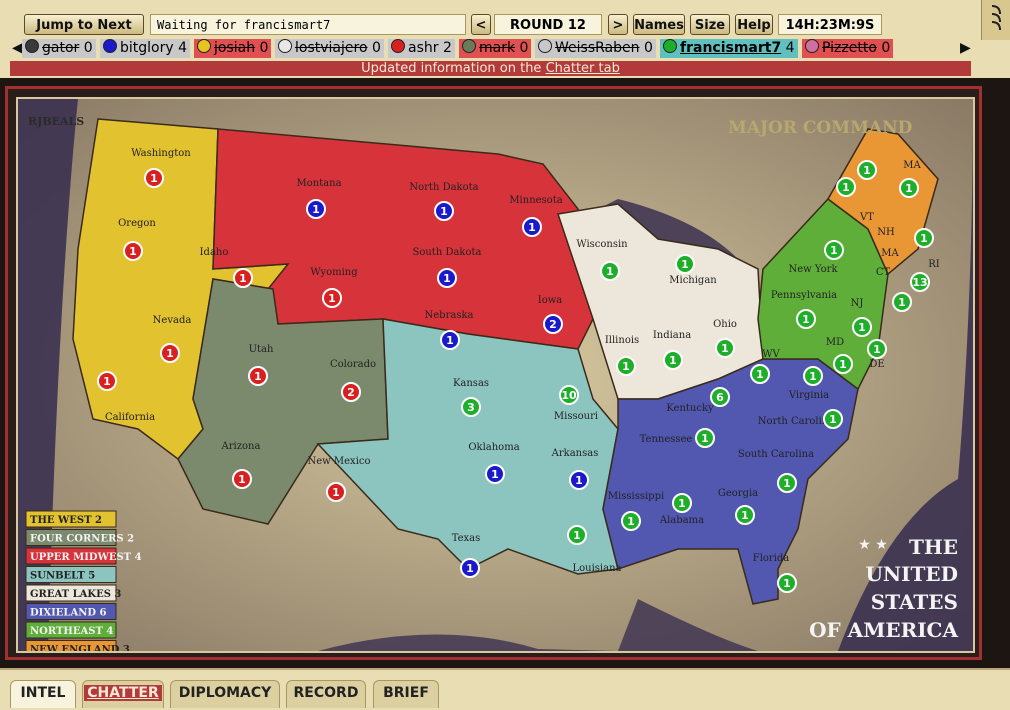  I want to click on army-marker-oklahoma: 1, so click(495, 474).